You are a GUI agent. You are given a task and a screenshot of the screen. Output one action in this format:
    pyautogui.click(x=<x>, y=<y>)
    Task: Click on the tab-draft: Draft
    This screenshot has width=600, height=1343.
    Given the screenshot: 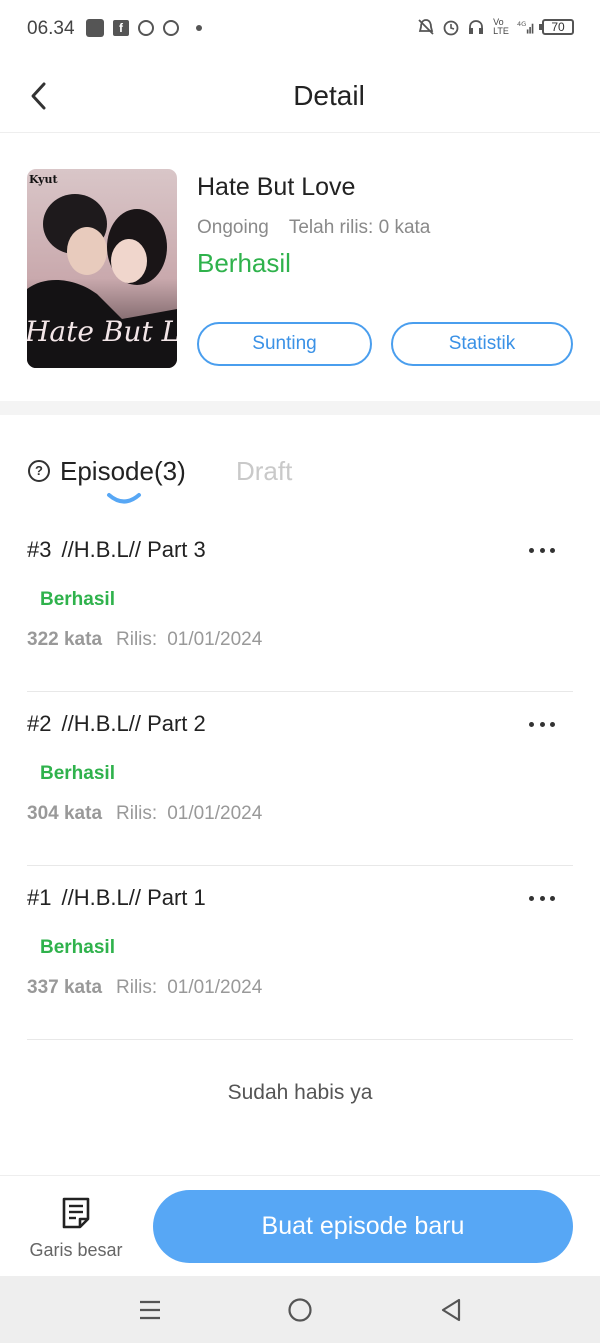 What is the action you would take?
    pyautogui.click(x=264, y=471)
    